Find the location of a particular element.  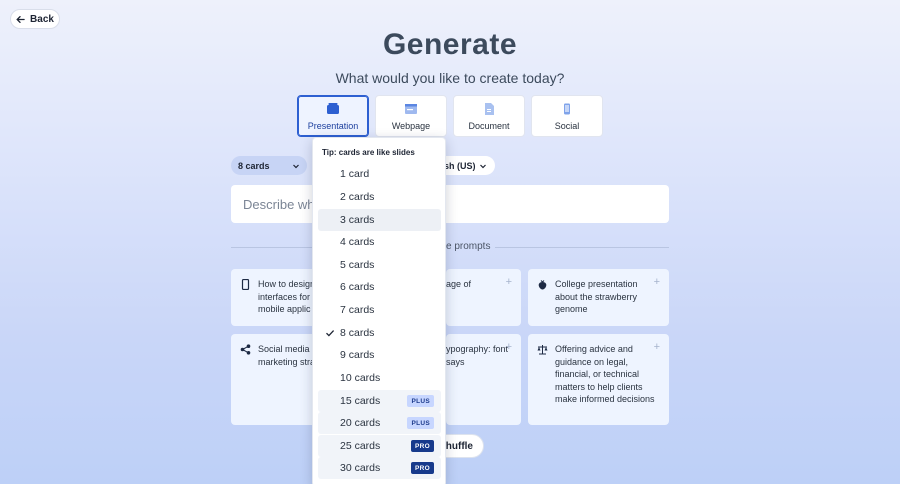

example-text: Social media marketing stra is located at coordinates (287, 355).